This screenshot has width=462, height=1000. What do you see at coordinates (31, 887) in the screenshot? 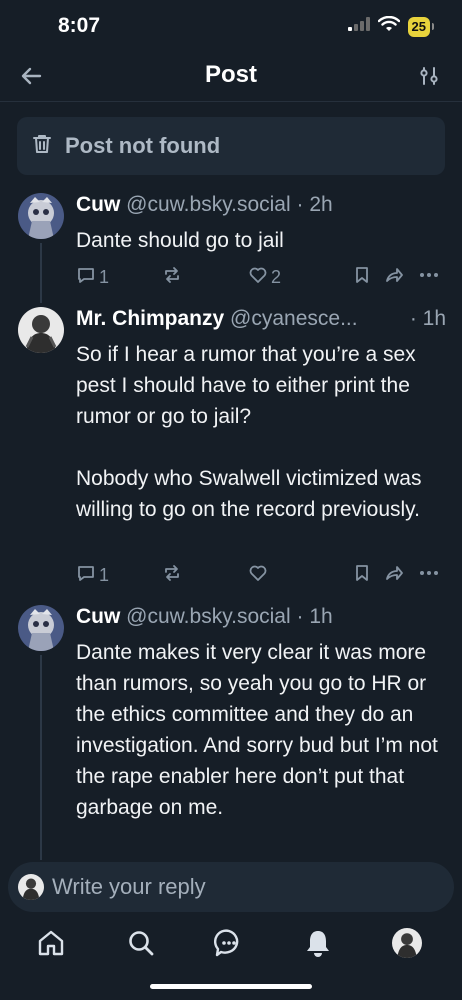
I see `my-avatar` at bounding box center [31, 887].